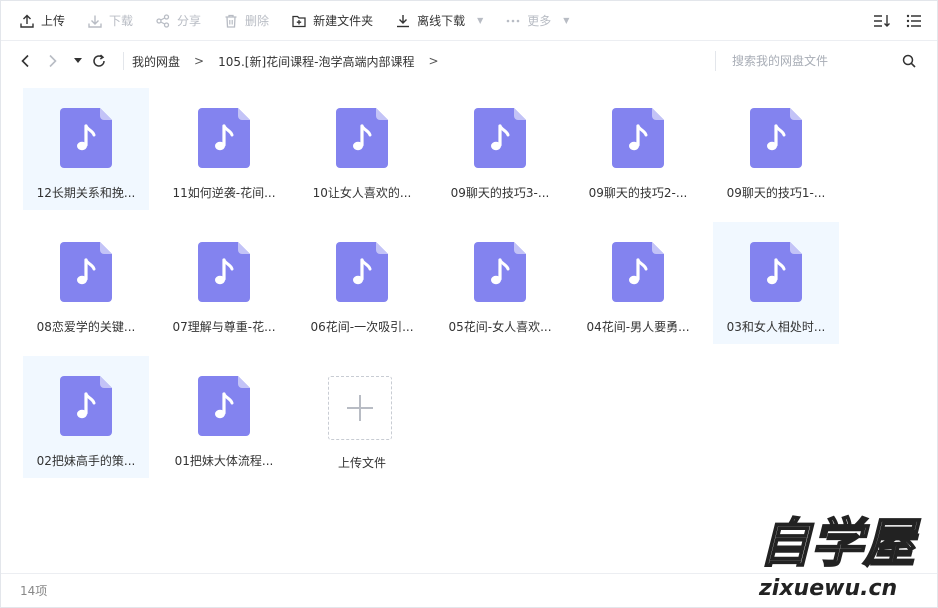 The height and width of the screenshot is (608, 938). I want to click on delete-label: 删除, so click(257, 21).